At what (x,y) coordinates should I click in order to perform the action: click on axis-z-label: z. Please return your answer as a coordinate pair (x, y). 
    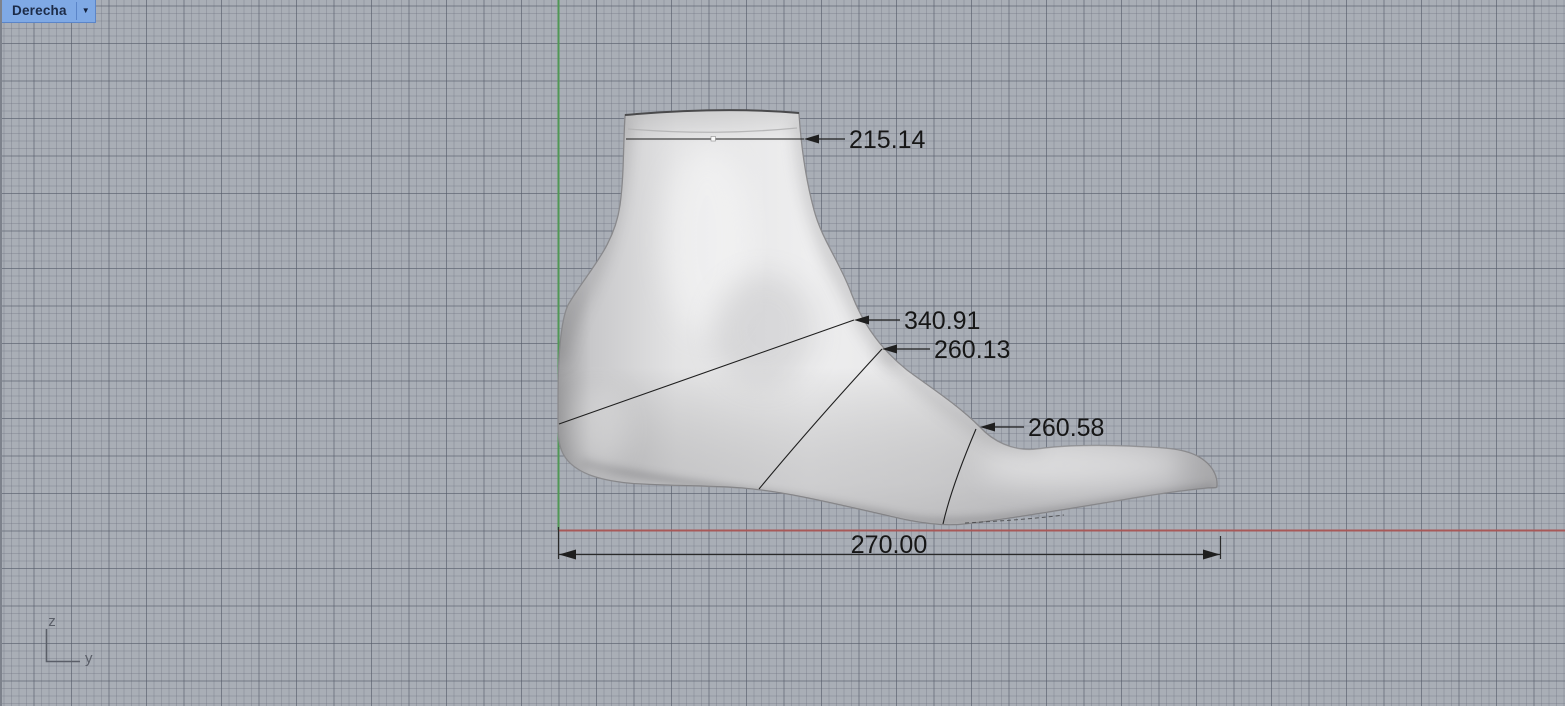
    Looking at the image, I should click on (52, 621).